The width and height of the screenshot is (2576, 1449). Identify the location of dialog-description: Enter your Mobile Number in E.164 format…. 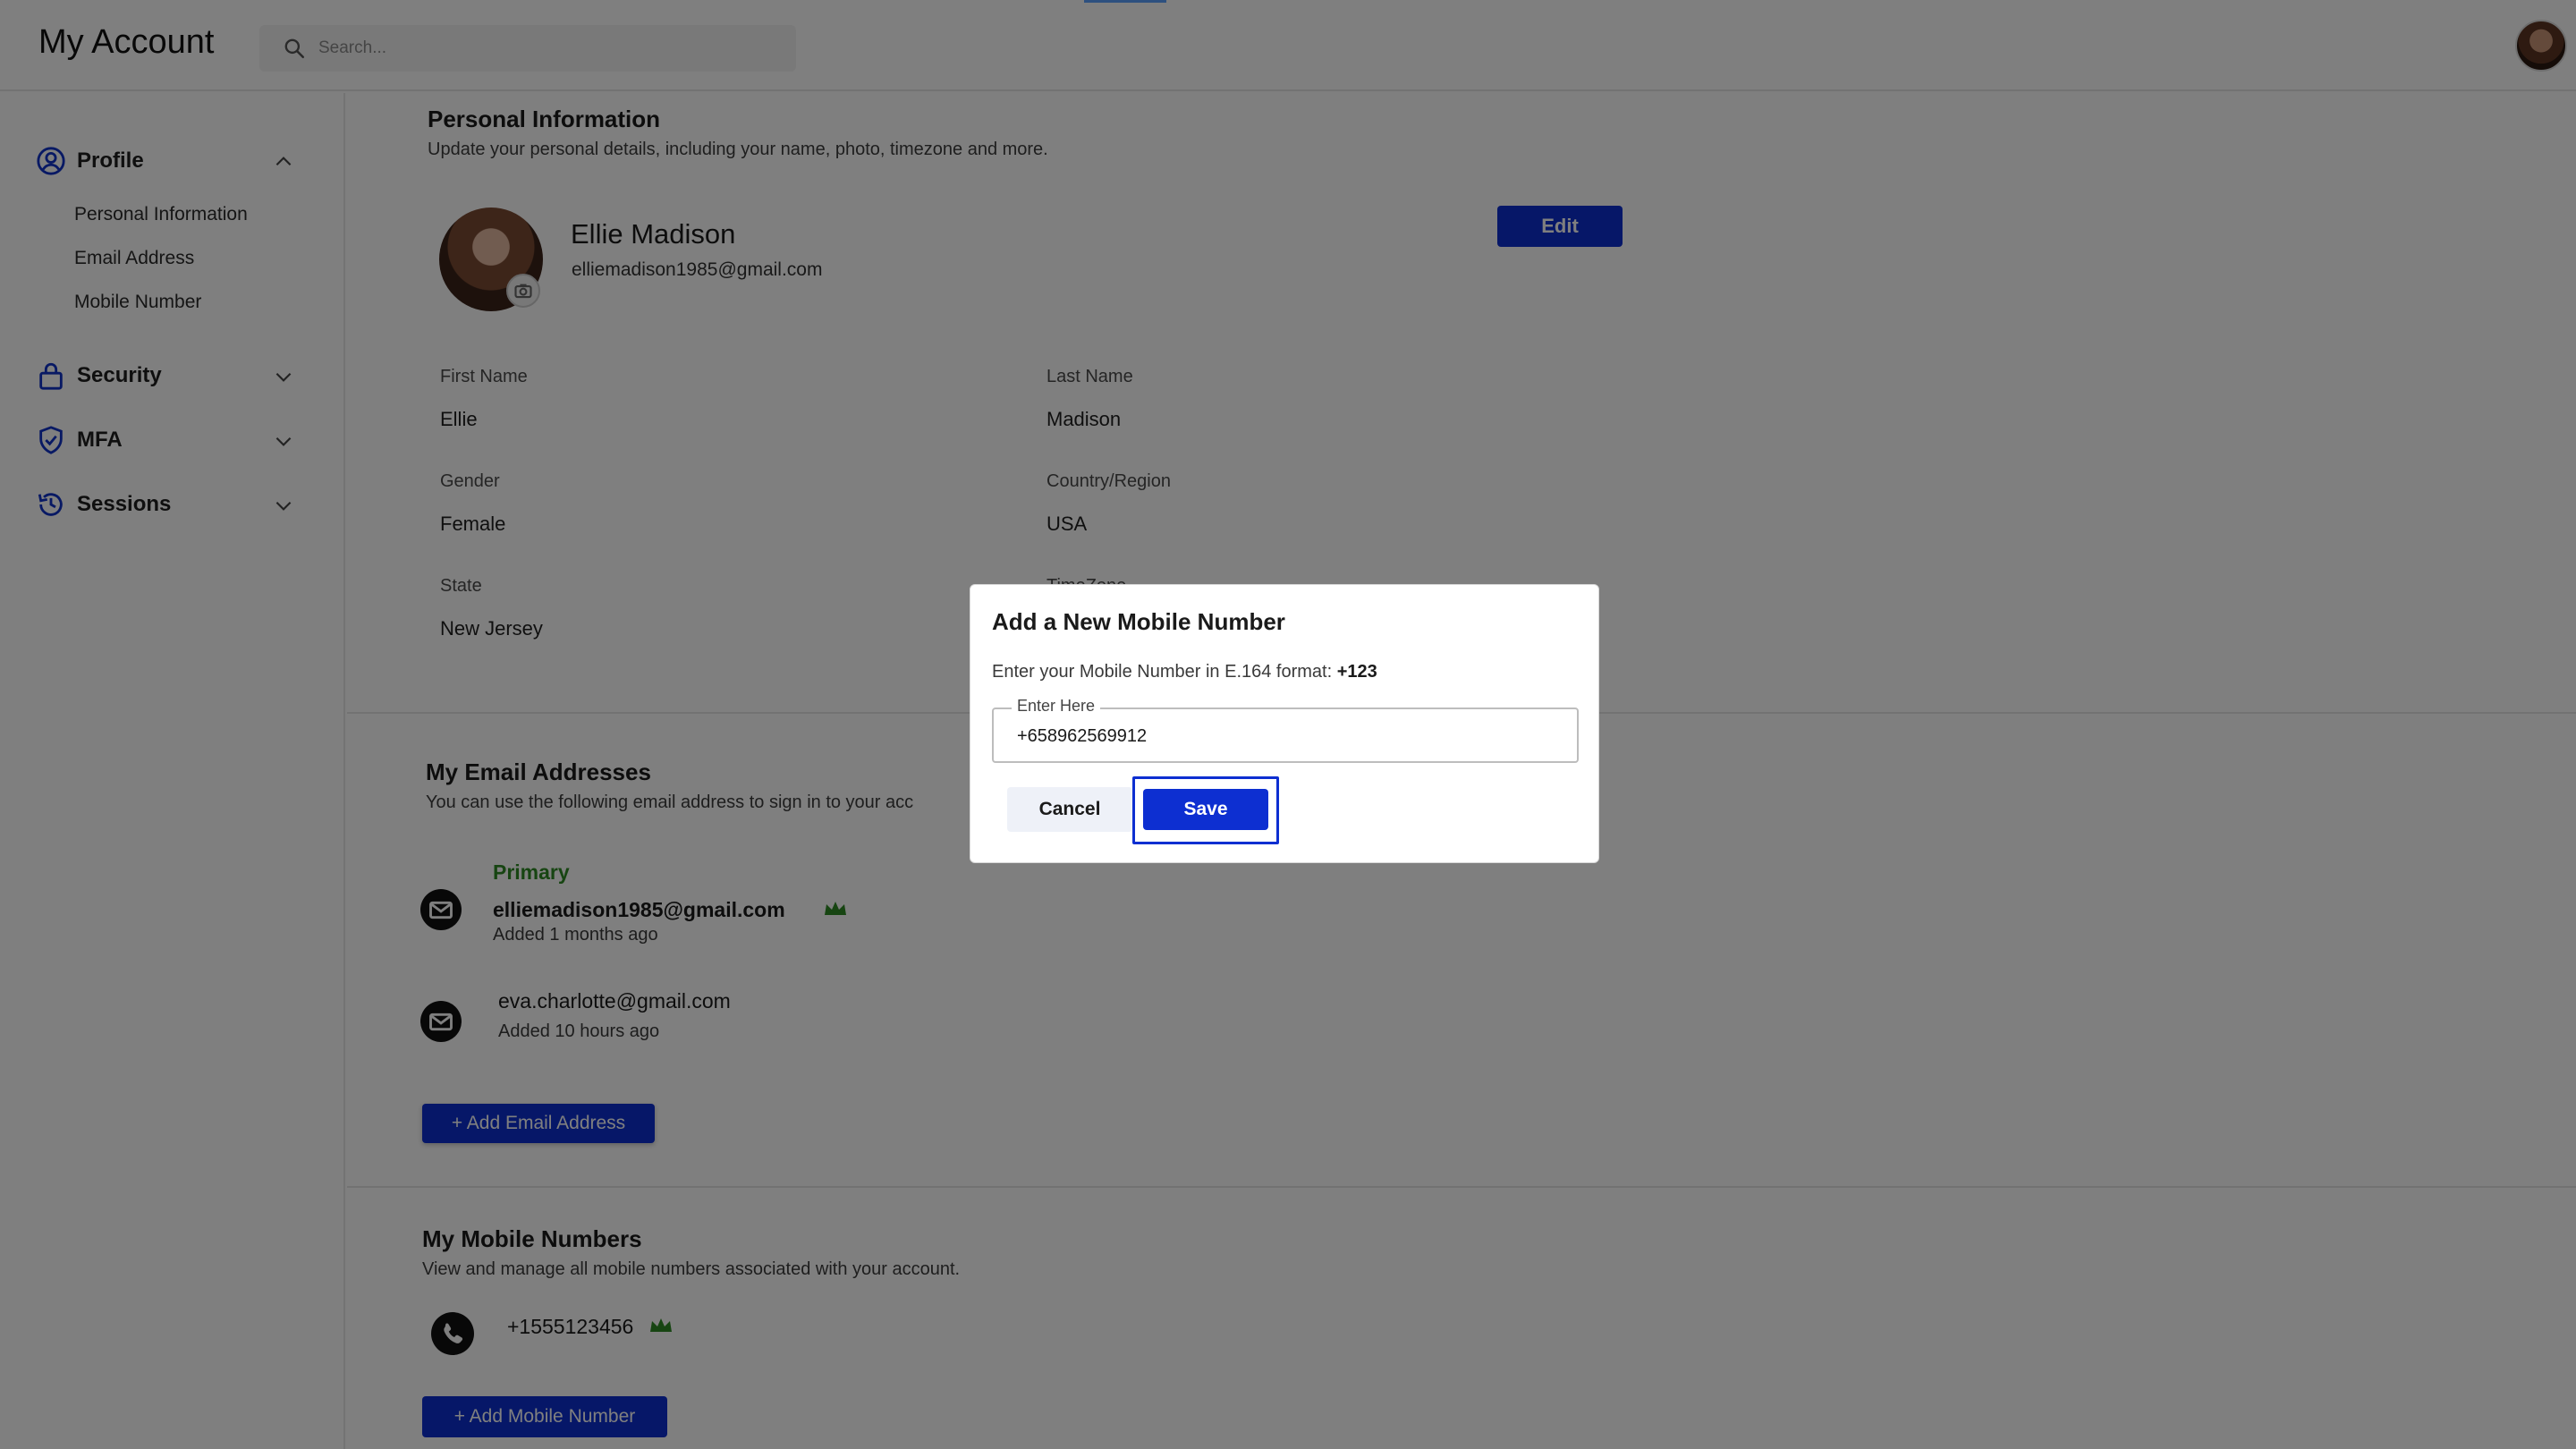
(1184, 672).